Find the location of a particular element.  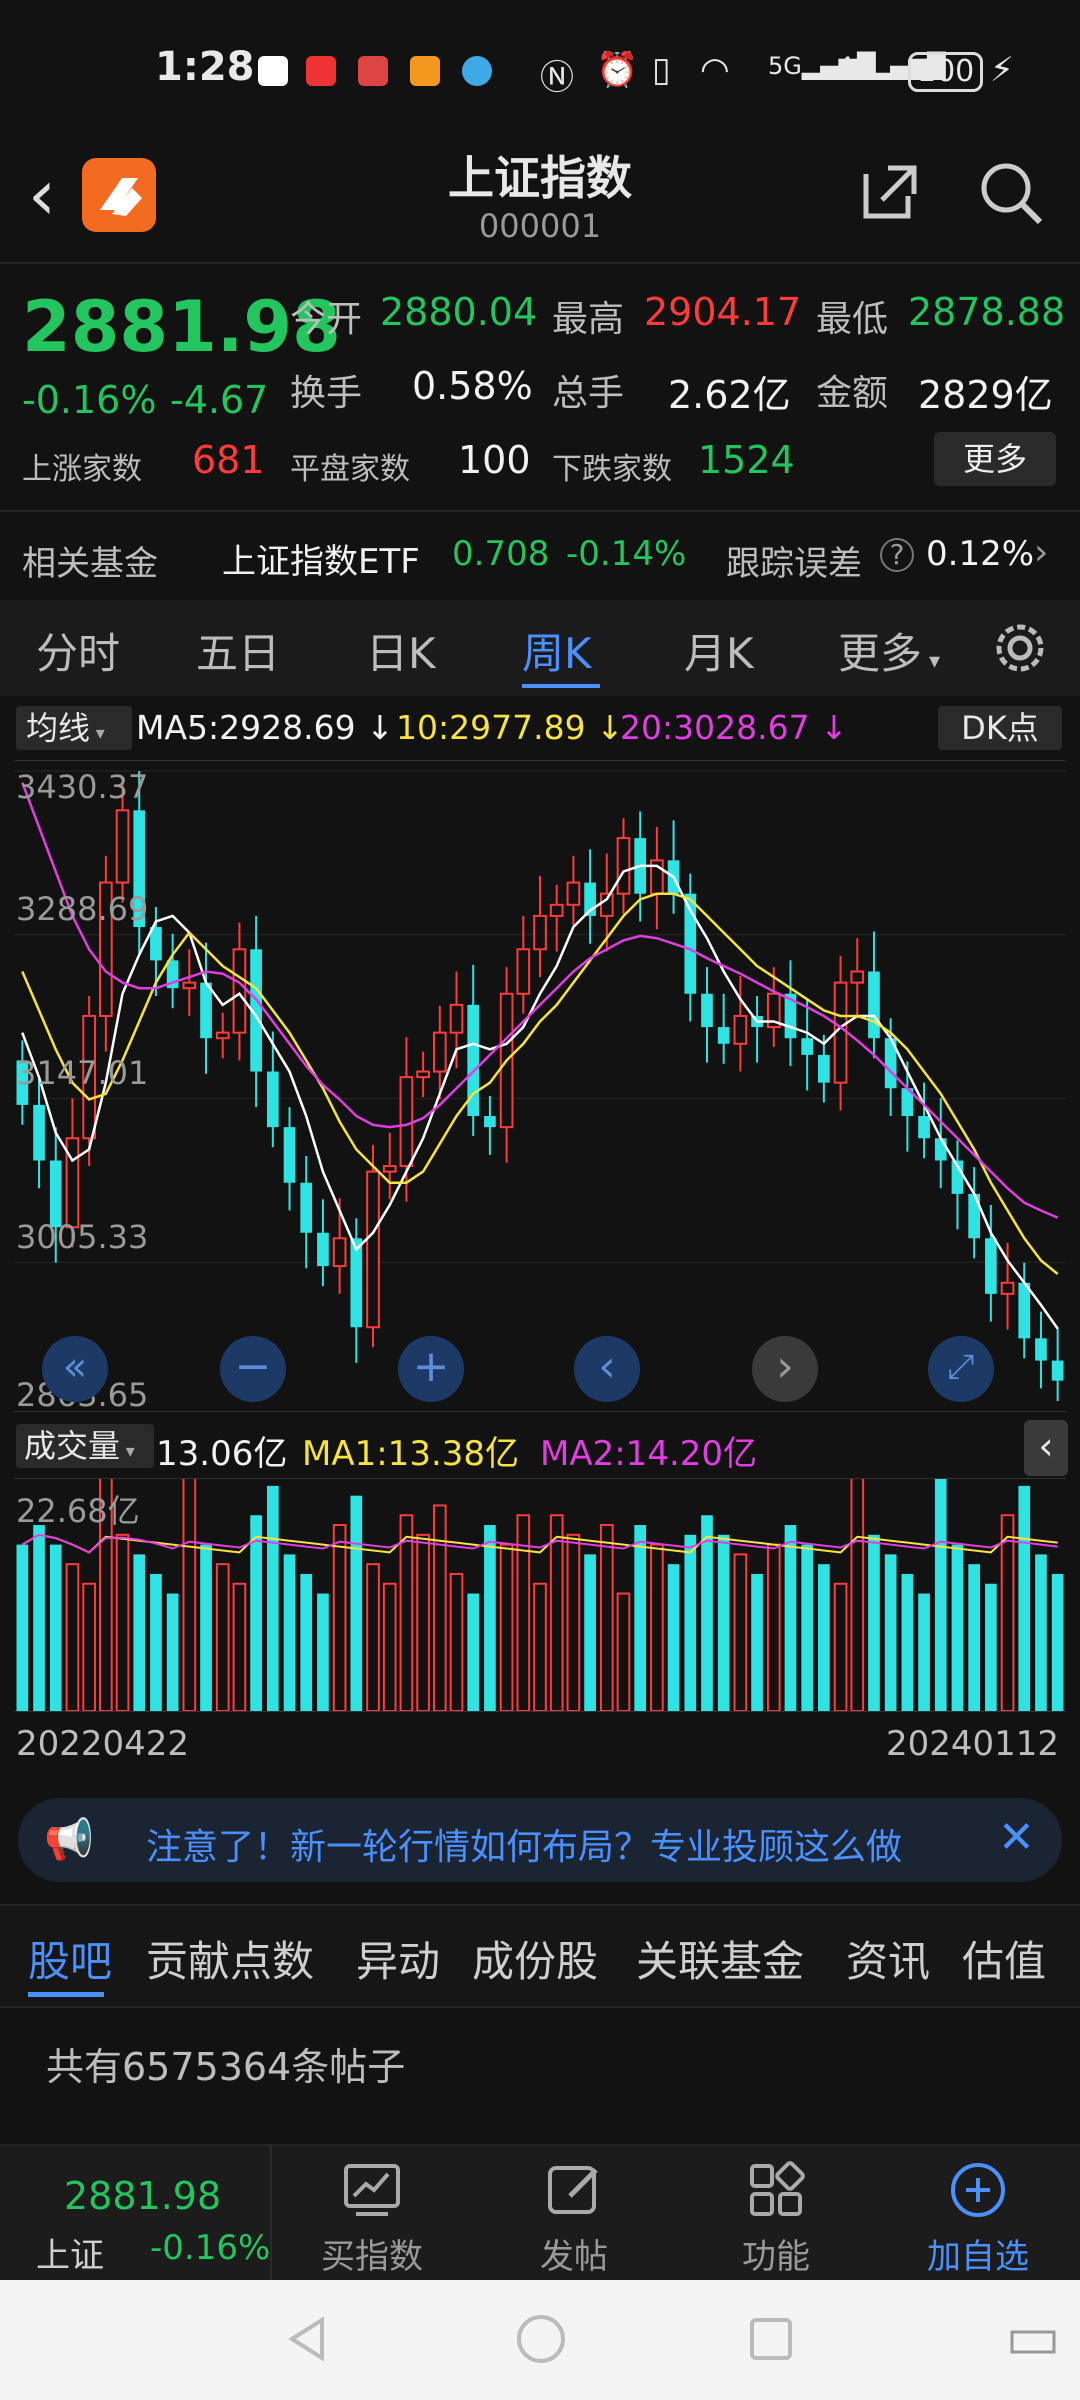

nav-home-icon is located at coordinates (541, 2339).